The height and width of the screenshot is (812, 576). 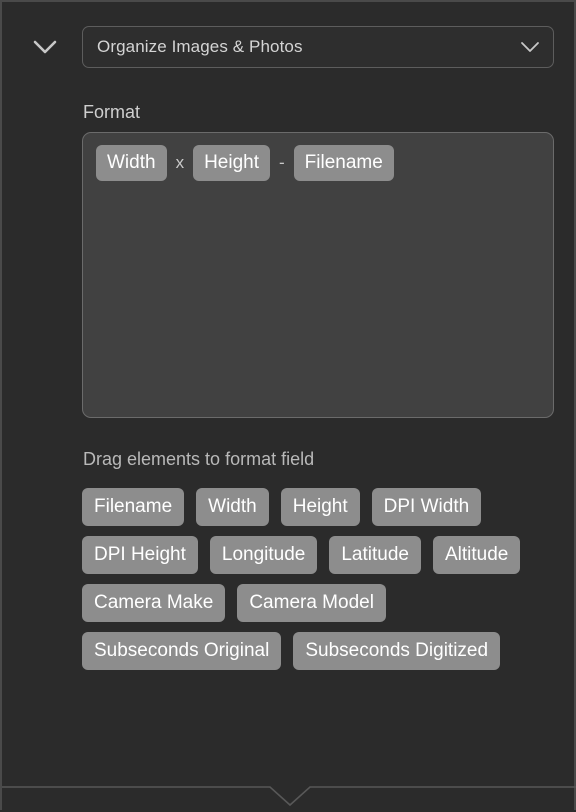 I want to click on collapse-chevron-button, so click(x=45, y=47).